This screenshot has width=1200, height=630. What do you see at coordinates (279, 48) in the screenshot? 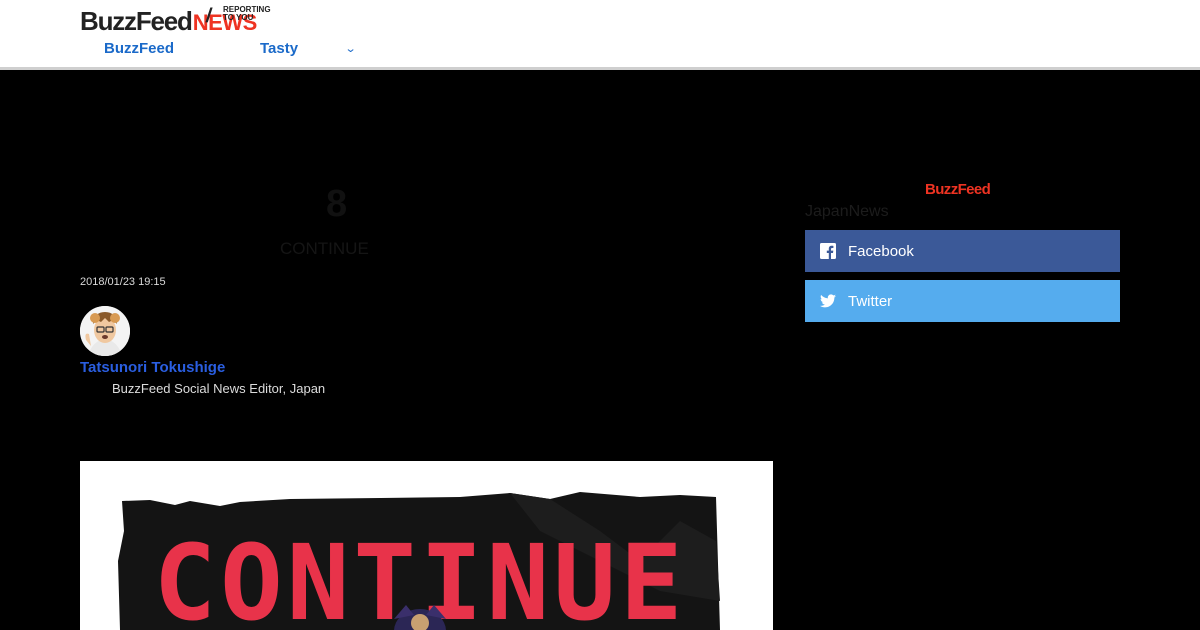
I see `nav-link-tasty: Tasty` at bounding box center [279, 48].